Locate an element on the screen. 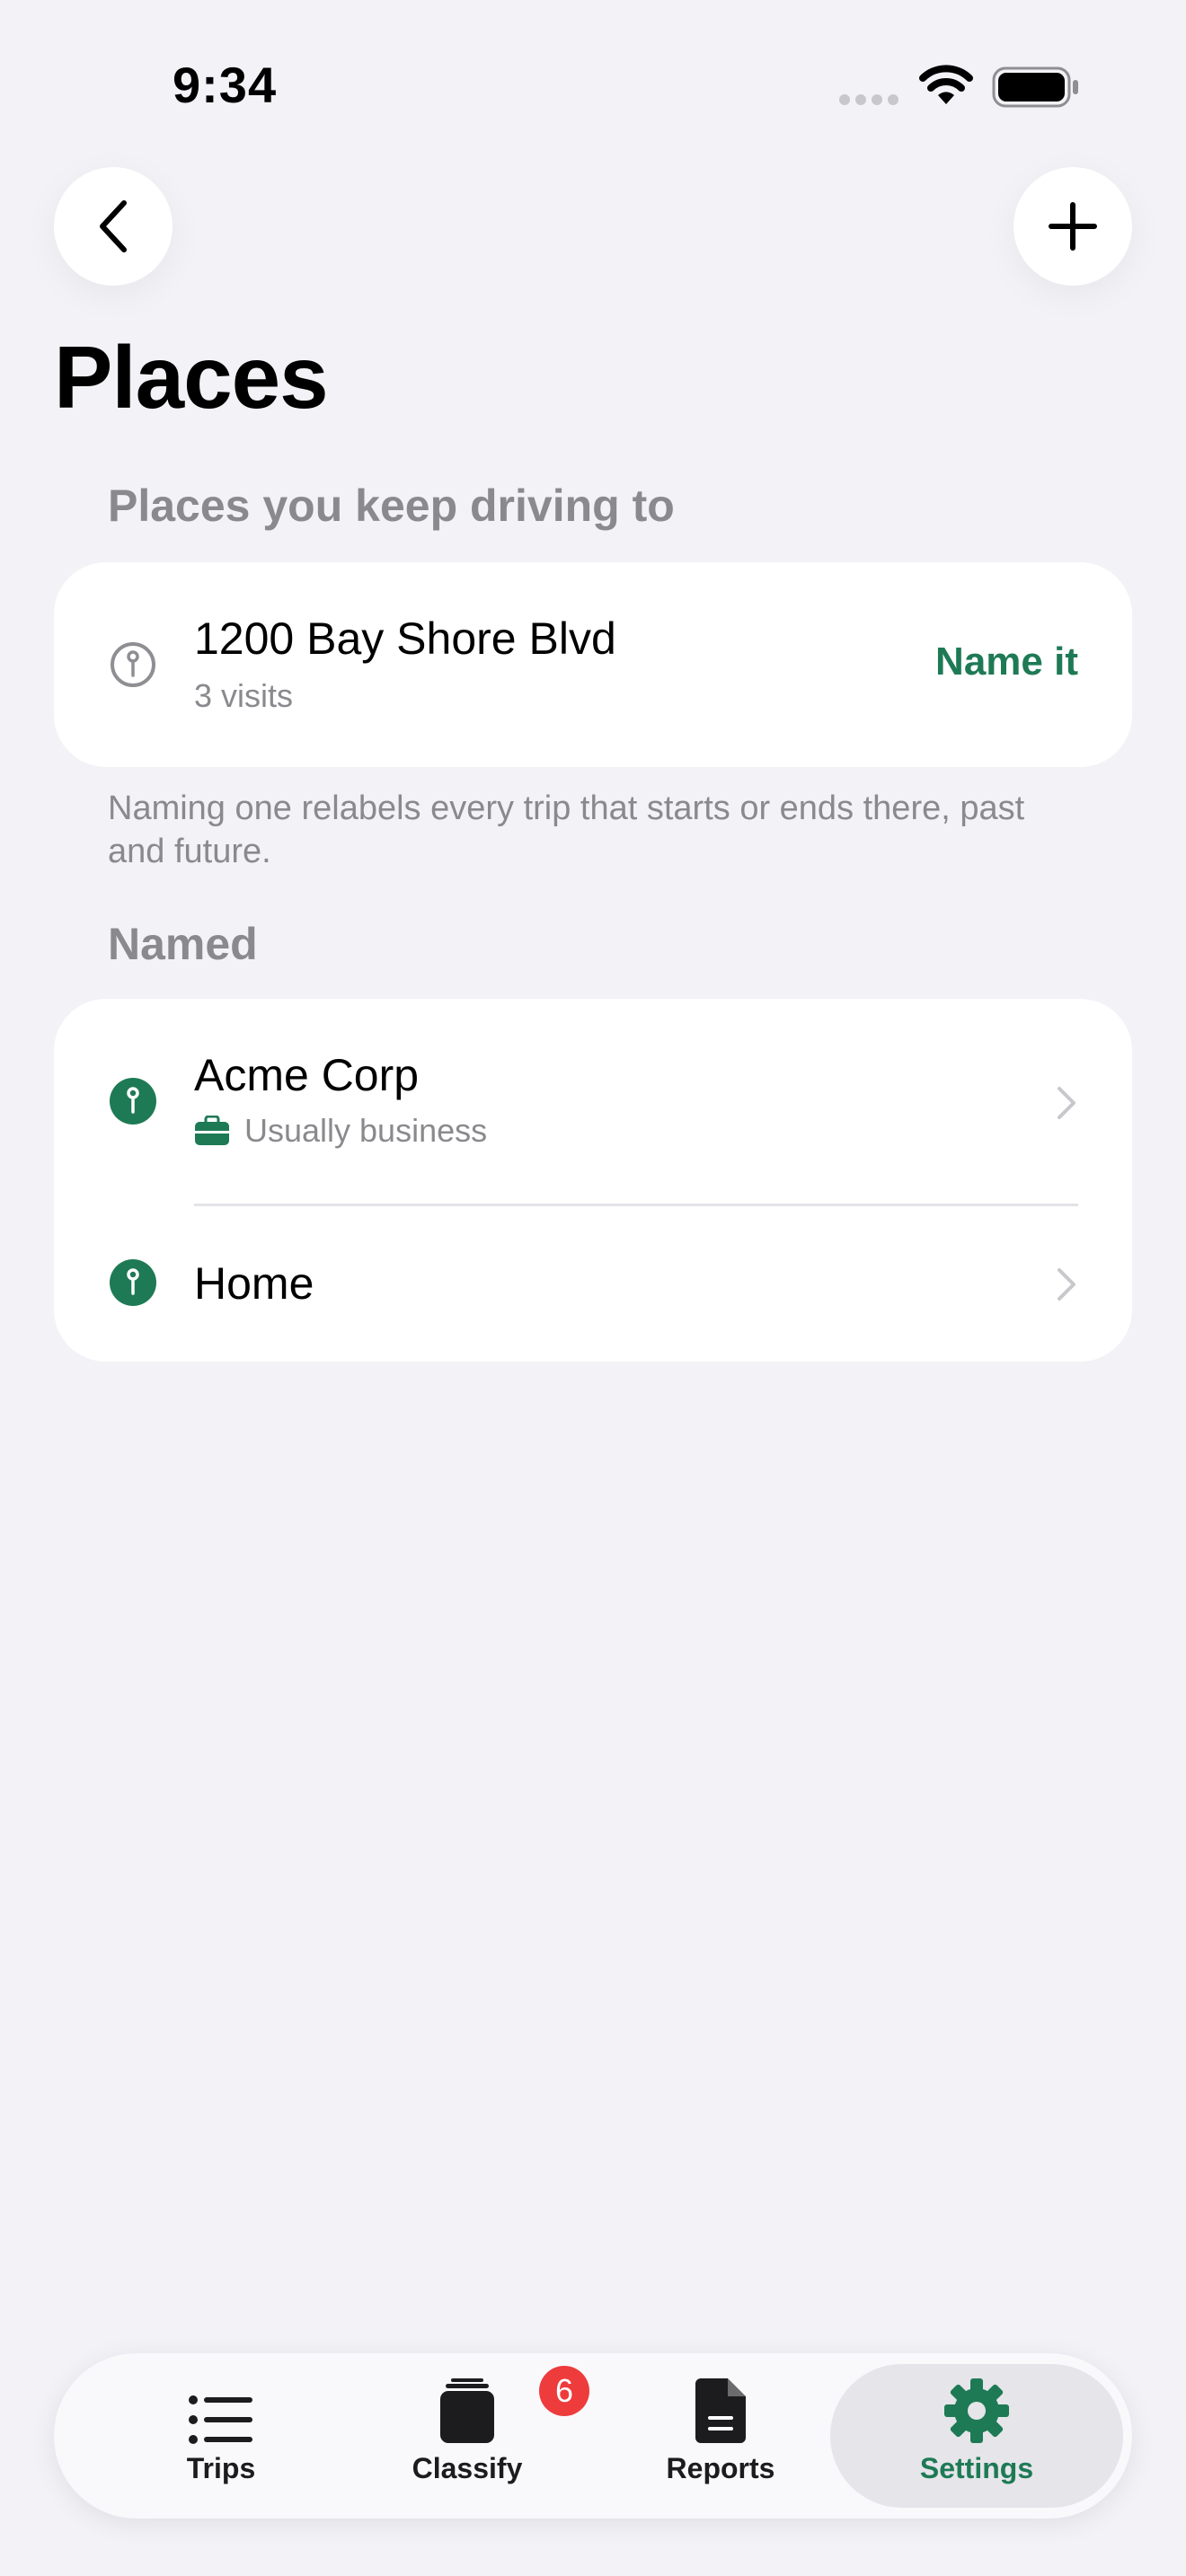  list-icon is located at coordinates (220, 2419).